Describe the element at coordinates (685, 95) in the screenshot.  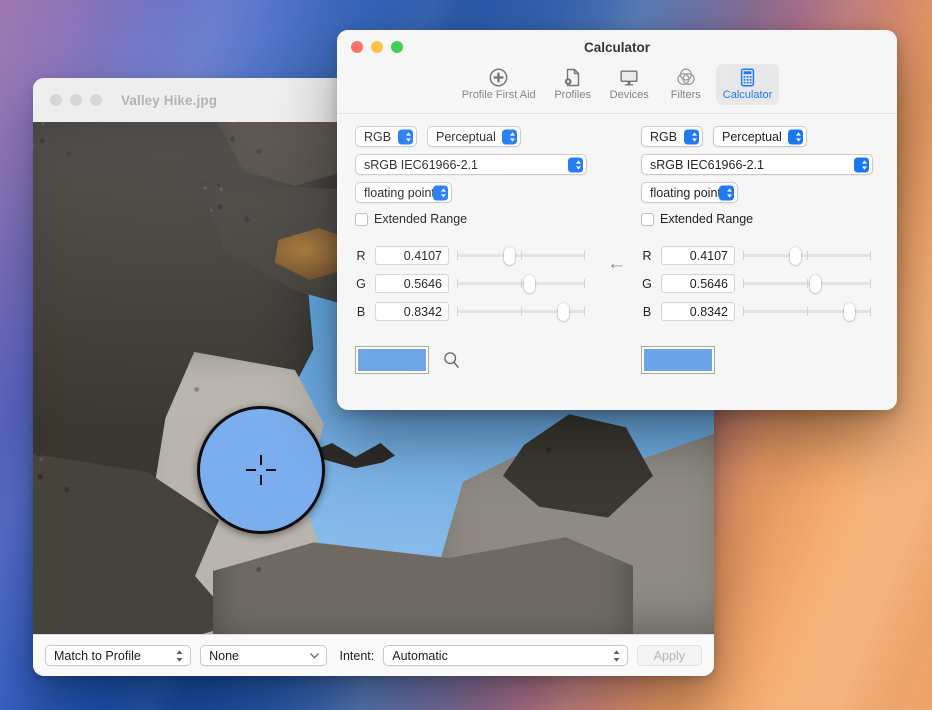
I see `tab-label: Filters` at that location.